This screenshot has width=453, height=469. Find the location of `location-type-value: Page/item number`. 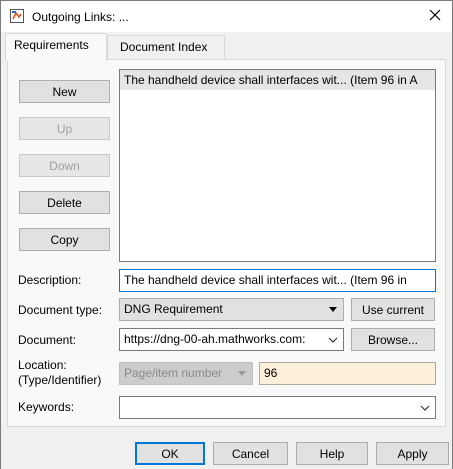

location-type-value: Page/item number is located at coordinates (173, 373).